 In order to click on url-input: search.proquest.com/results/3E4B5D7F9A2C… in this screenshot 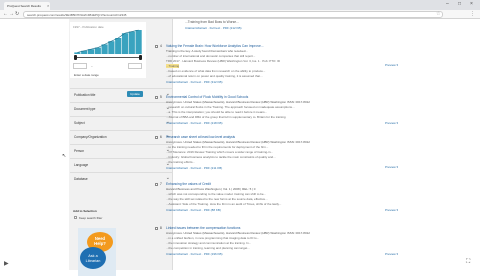, I will do `click(233, 14)`.